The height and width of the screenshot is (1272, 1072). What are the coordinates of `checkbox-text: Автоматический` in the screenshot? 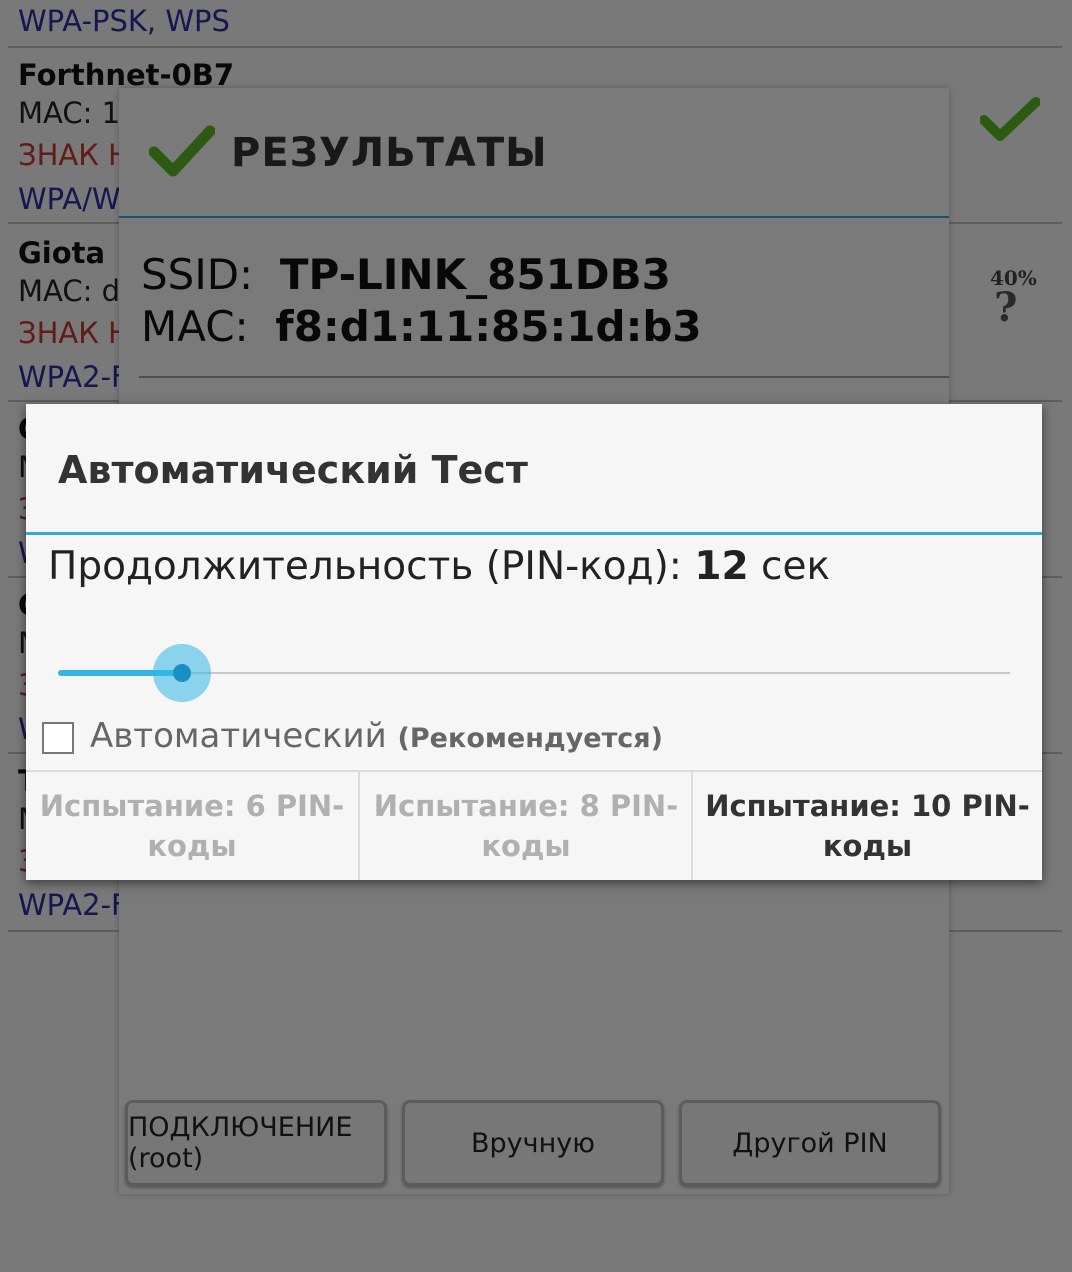 It's located at (238, 736).